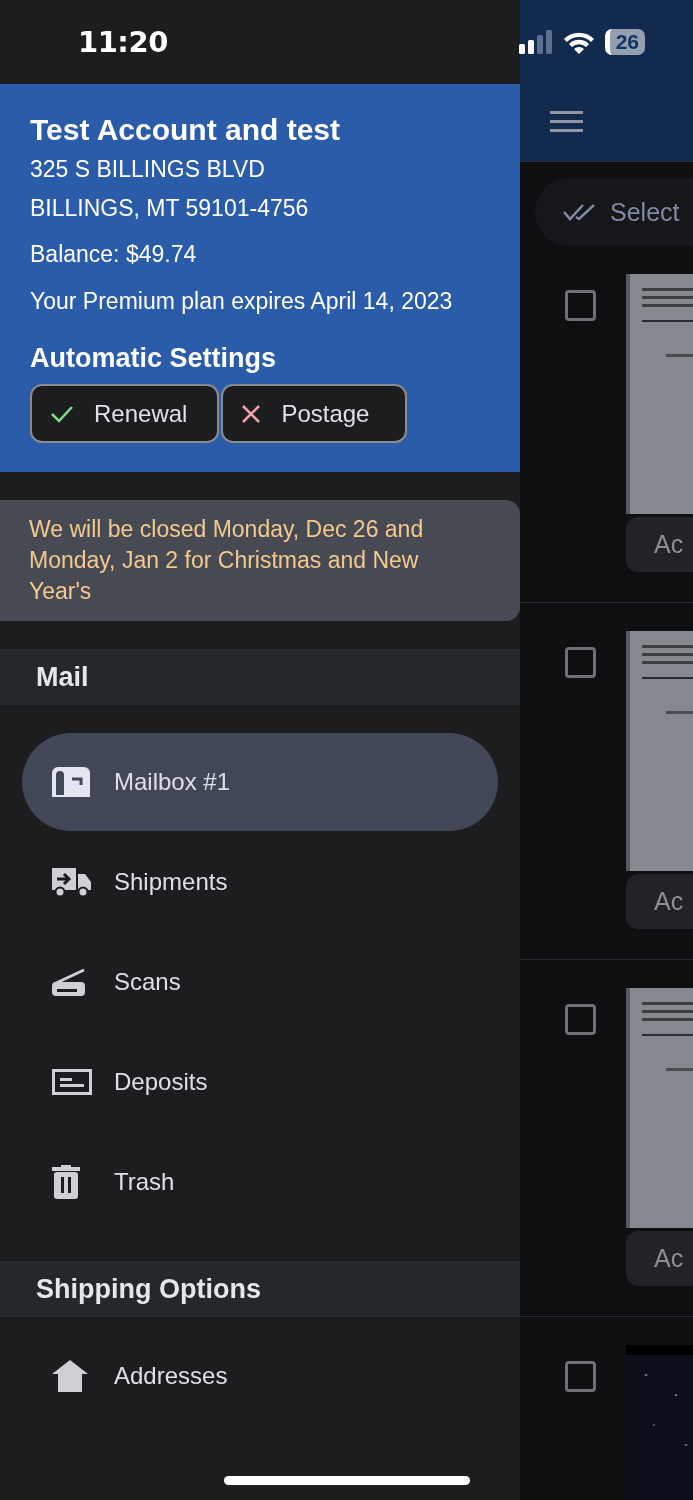 This screenshot has height=1500, width=693. What do you see at coordinates (260, 1289) in the screenshot?
I see `section-header: Shipping Options` at bounding box center [260, 1289].